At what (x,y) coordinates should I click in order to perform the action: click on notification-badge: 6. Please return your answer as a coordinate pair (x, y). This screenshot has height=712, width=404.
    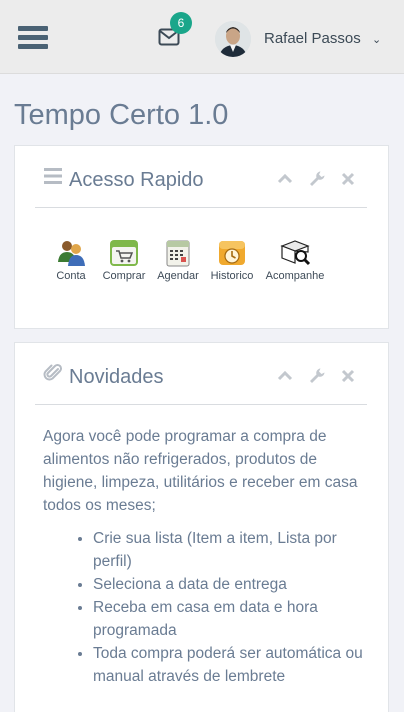
    Looking at the image, I should click on (181, 23).